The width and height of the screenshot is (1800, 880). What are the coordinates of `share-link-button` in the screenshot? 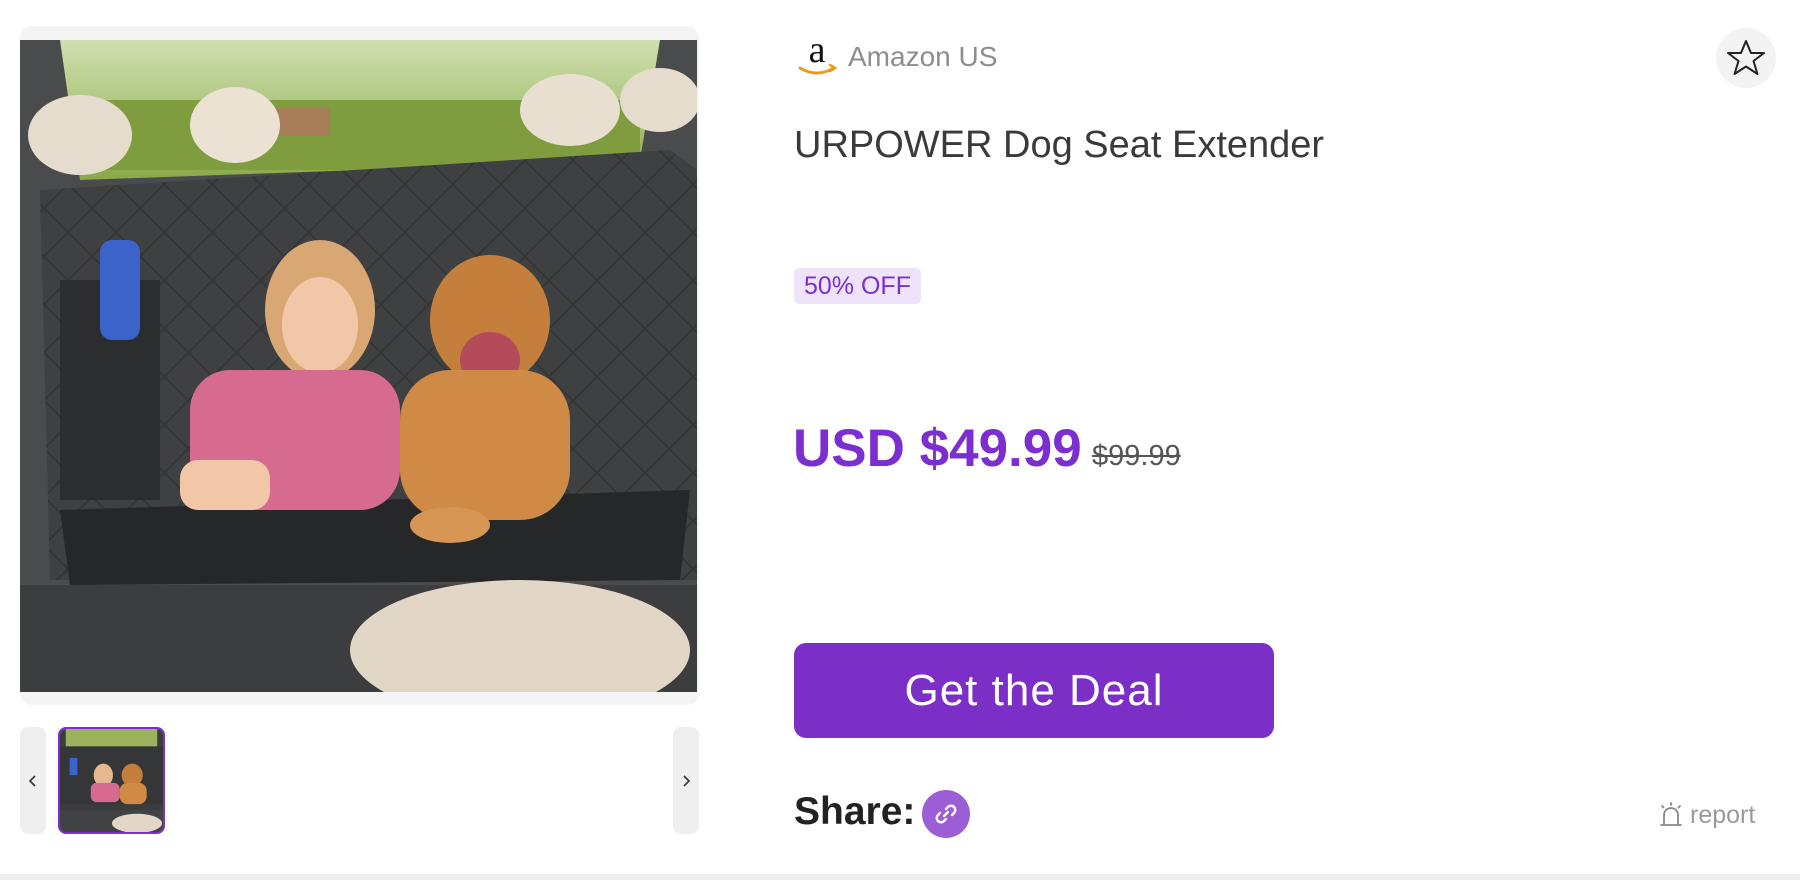 It's located at (946, 814).